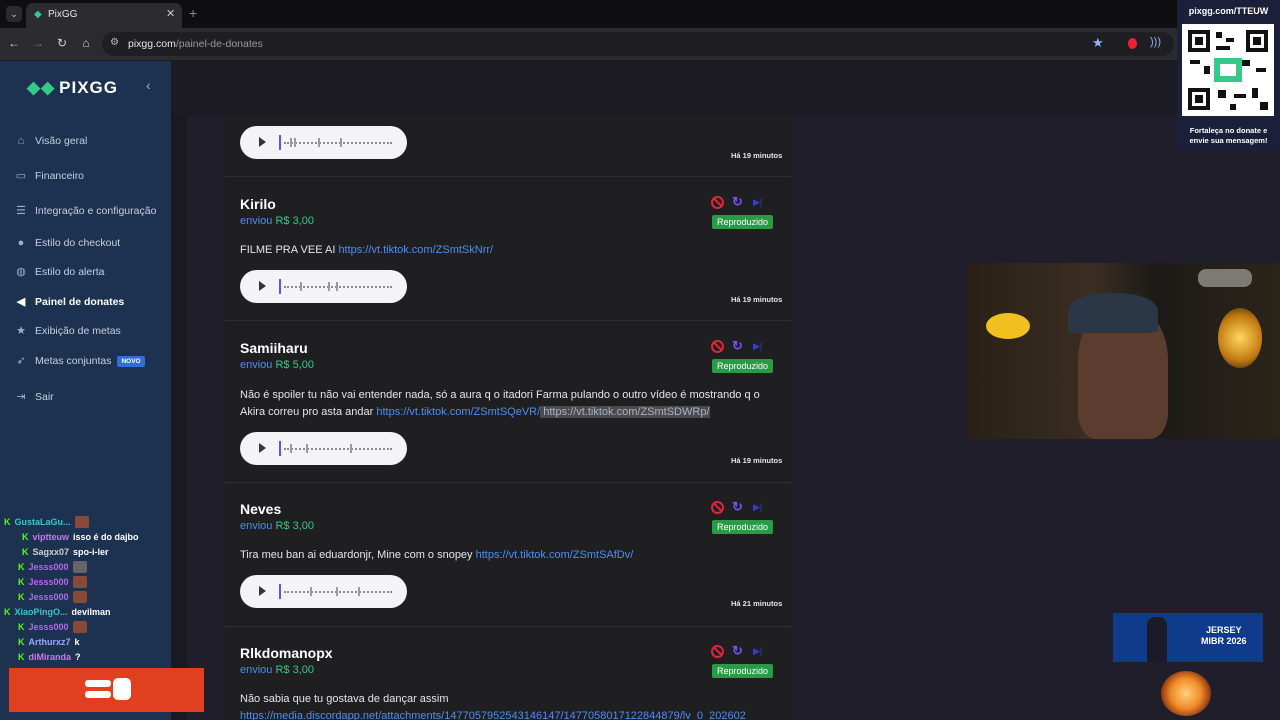 This screenshot has width=1280, height=720. Describe the element at coordinates (59, 272) in the screenshot. I see `sidebar-item-estilo-alerta: ◍ Estilo do alerta` at that location.